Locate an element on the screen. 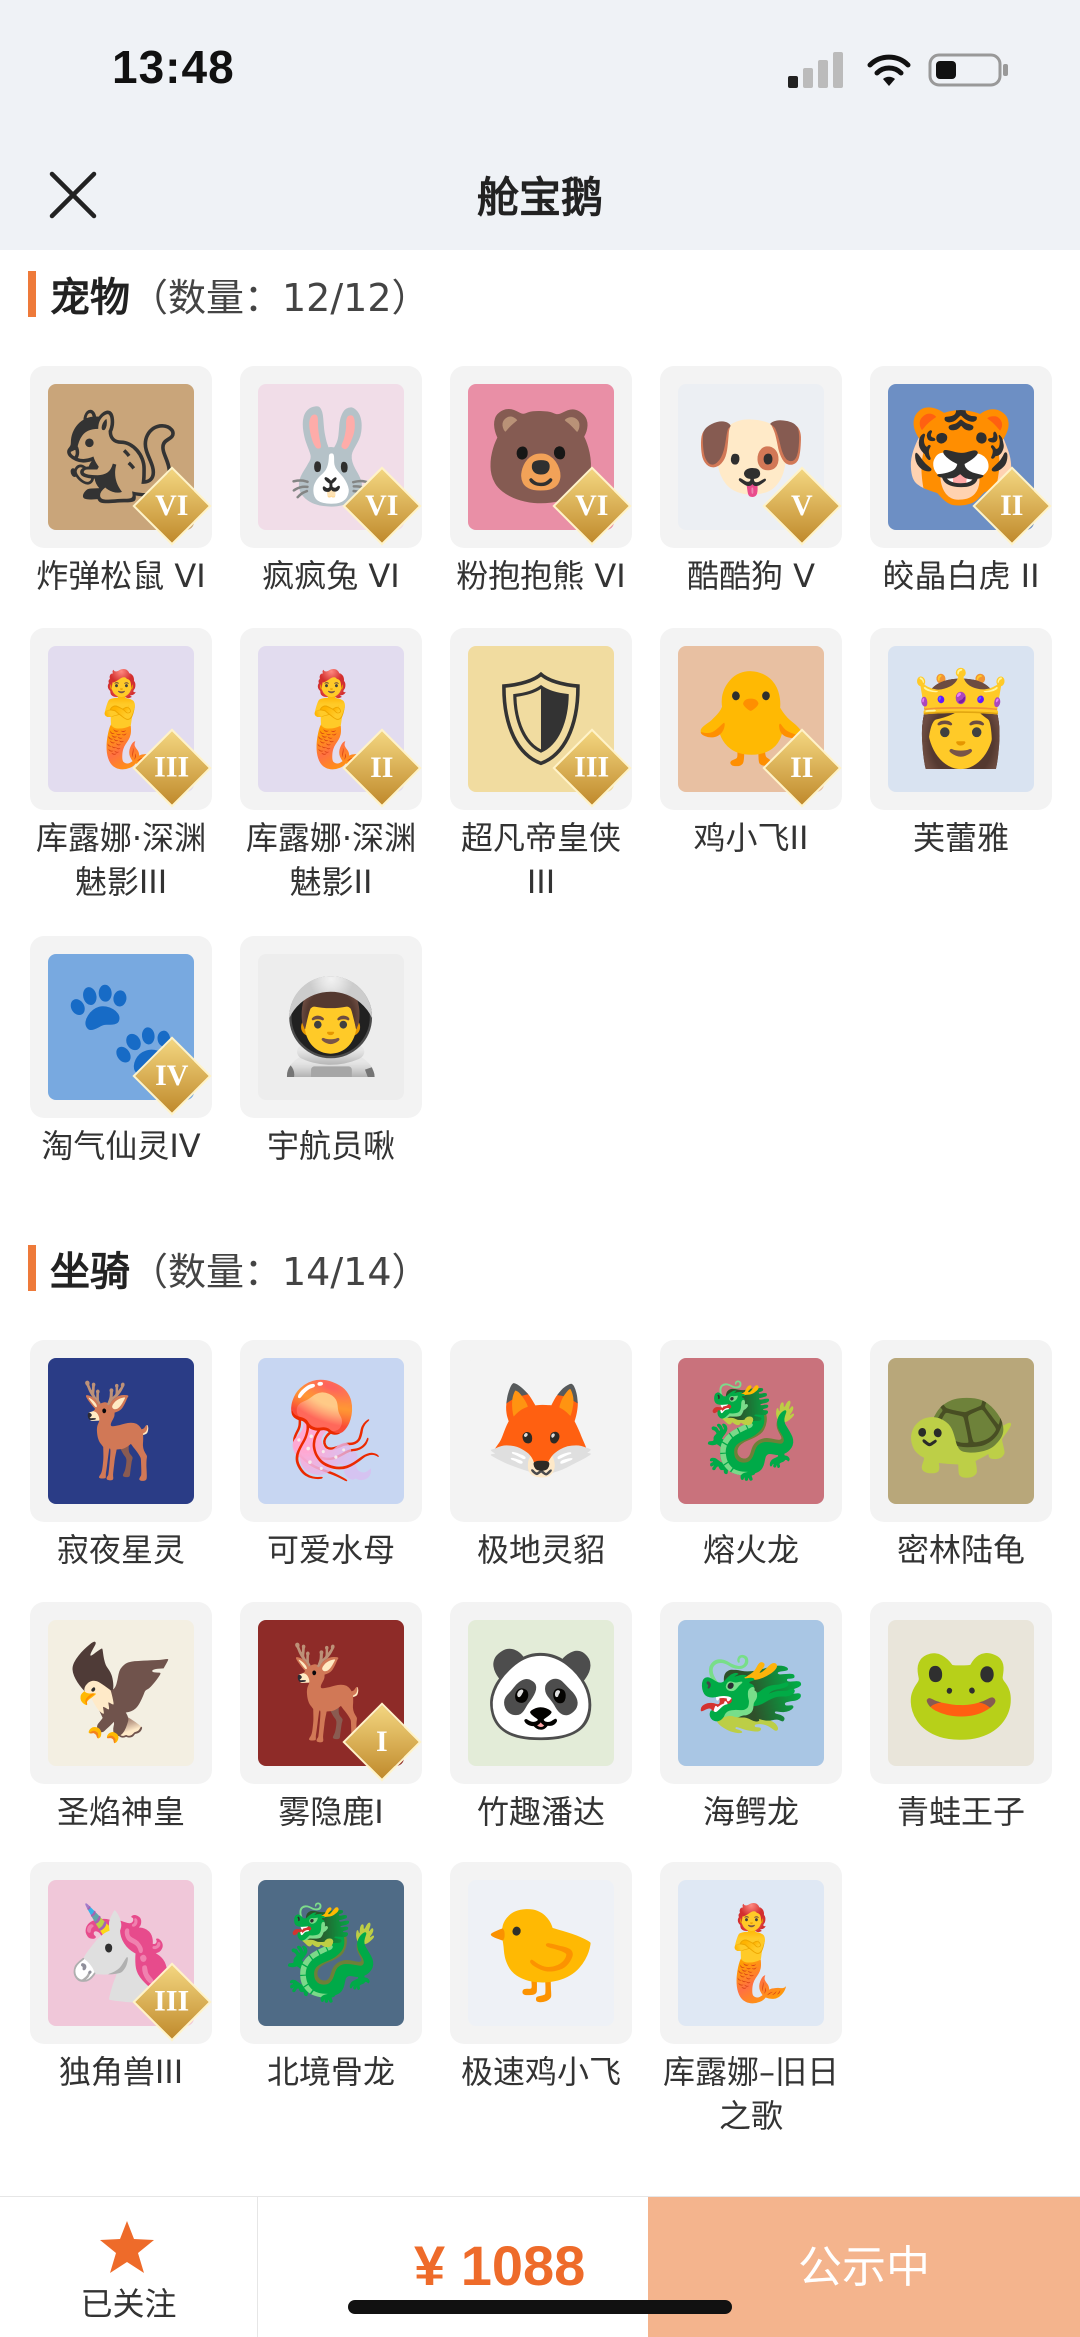  mounts-item: 🐉 北境骨龙 is located at coordinates (331, 1978).